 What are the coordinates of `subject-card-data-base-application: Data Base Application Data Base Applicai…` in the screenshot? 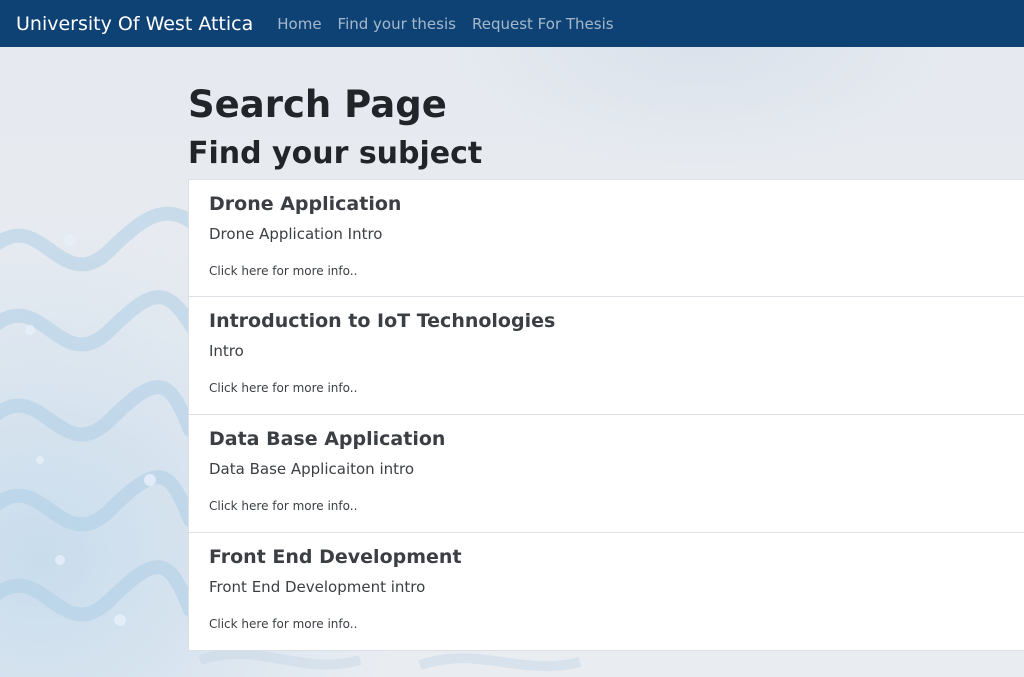 It's located at (606, 474).